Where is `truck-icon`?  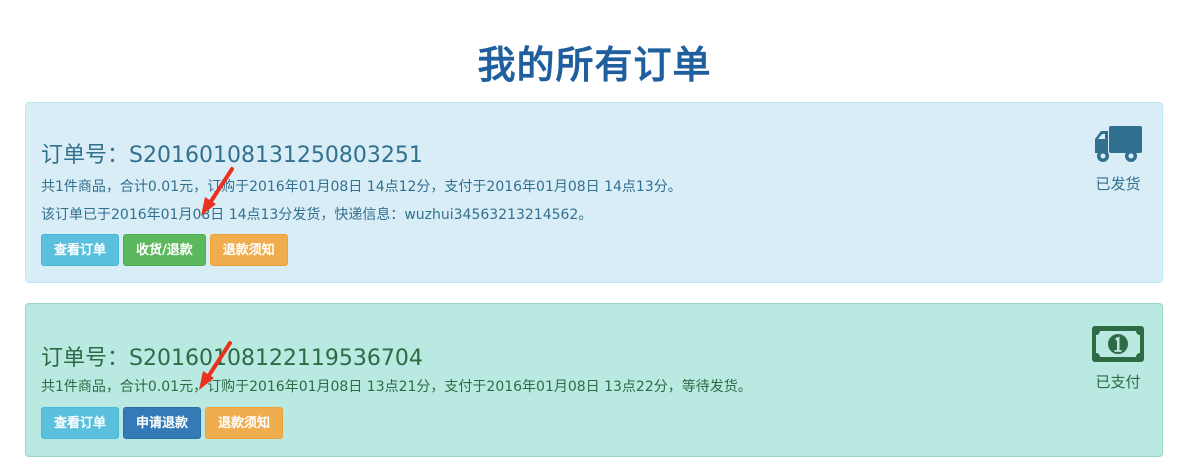 truck-icon is located at coordinates (1118, 144).